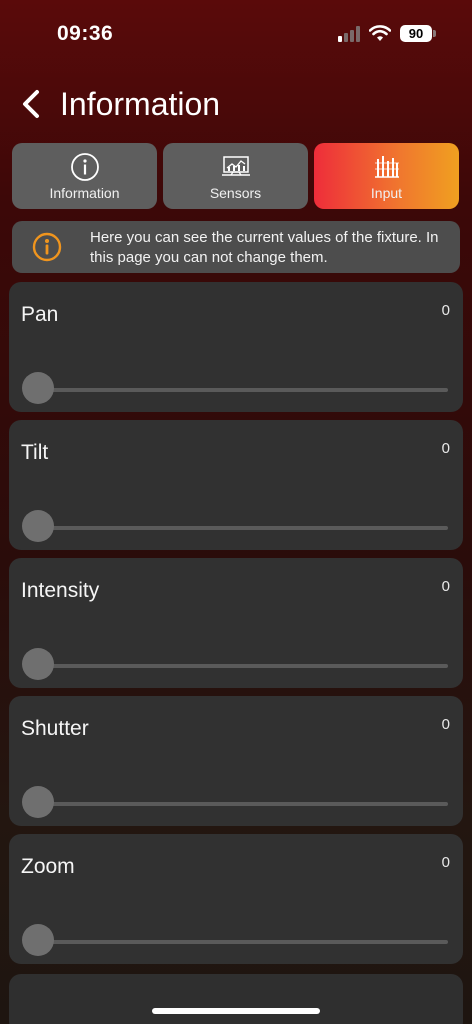 Image resolution: width=472 pixels, height=1024 pixels. What do you see at coordinates (236, 105) in the screenshot?
I see `nav-header: Information` at bounding box center [236, 105].